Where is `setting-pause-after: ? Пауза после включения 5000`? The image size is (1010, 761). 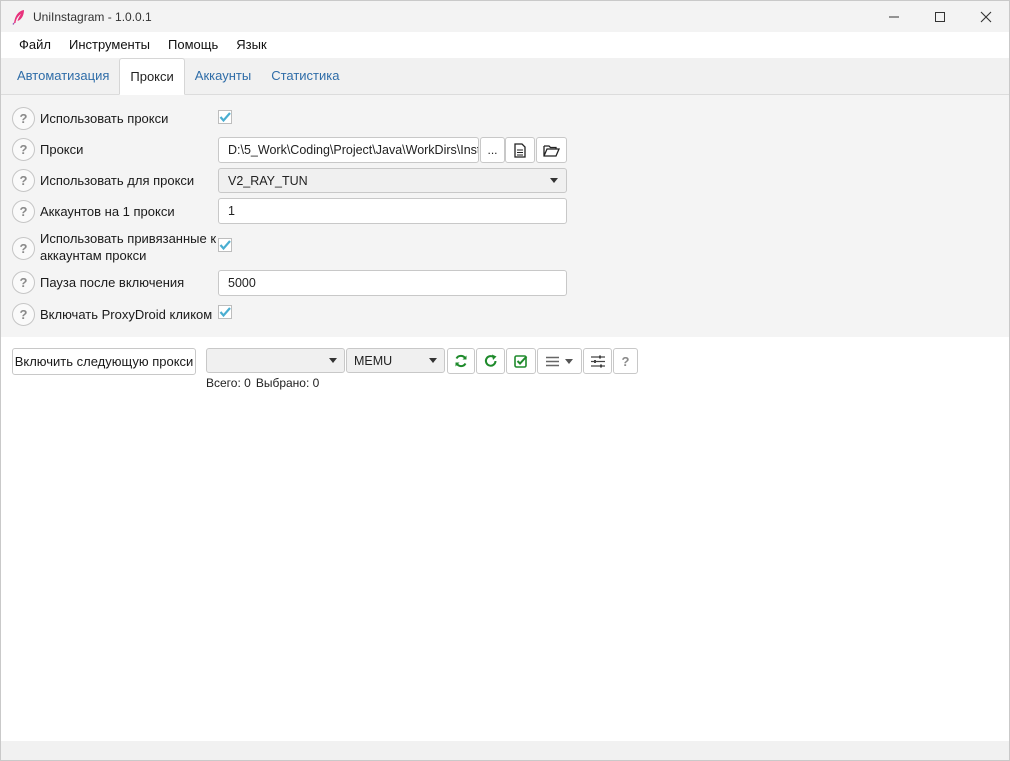 setting-pause-after: ? Пауза после включения 5000 is located at coordinates (505, 283).